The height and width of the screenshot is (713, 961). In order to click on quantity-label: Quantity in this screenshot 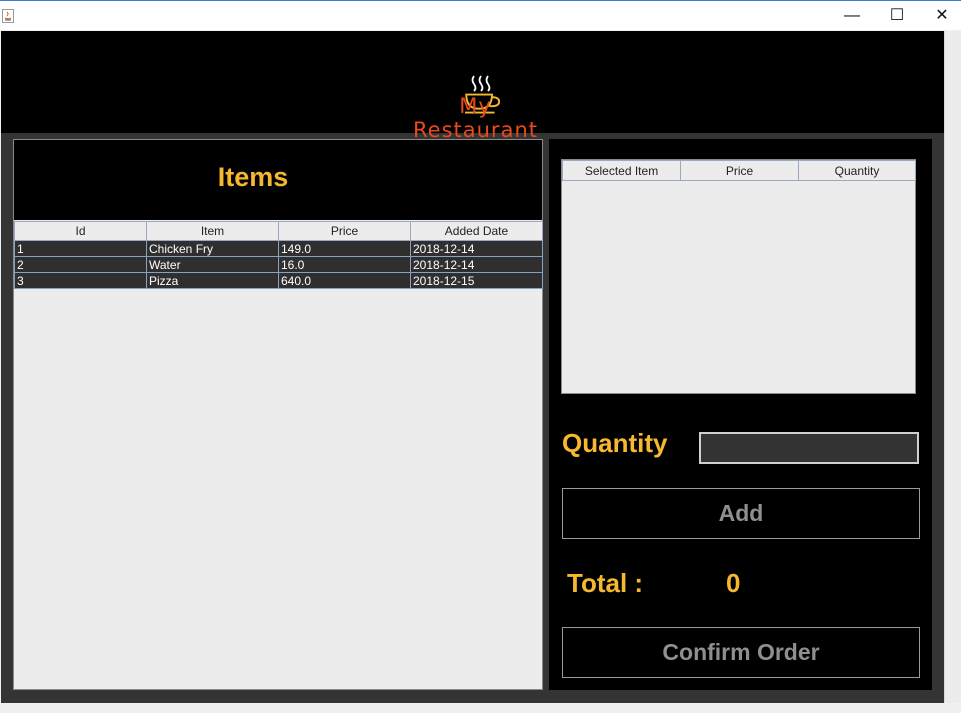, I will do `click(615, 443)`.